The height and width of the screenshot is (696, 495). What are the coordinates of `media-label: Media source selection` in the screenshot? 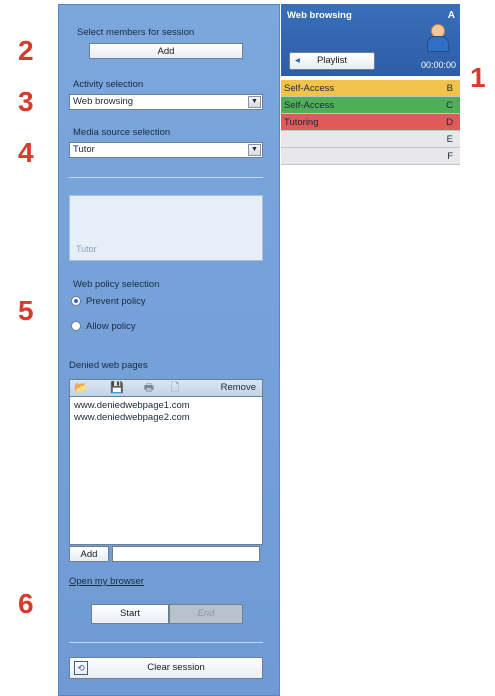 It's located at (122, 132).